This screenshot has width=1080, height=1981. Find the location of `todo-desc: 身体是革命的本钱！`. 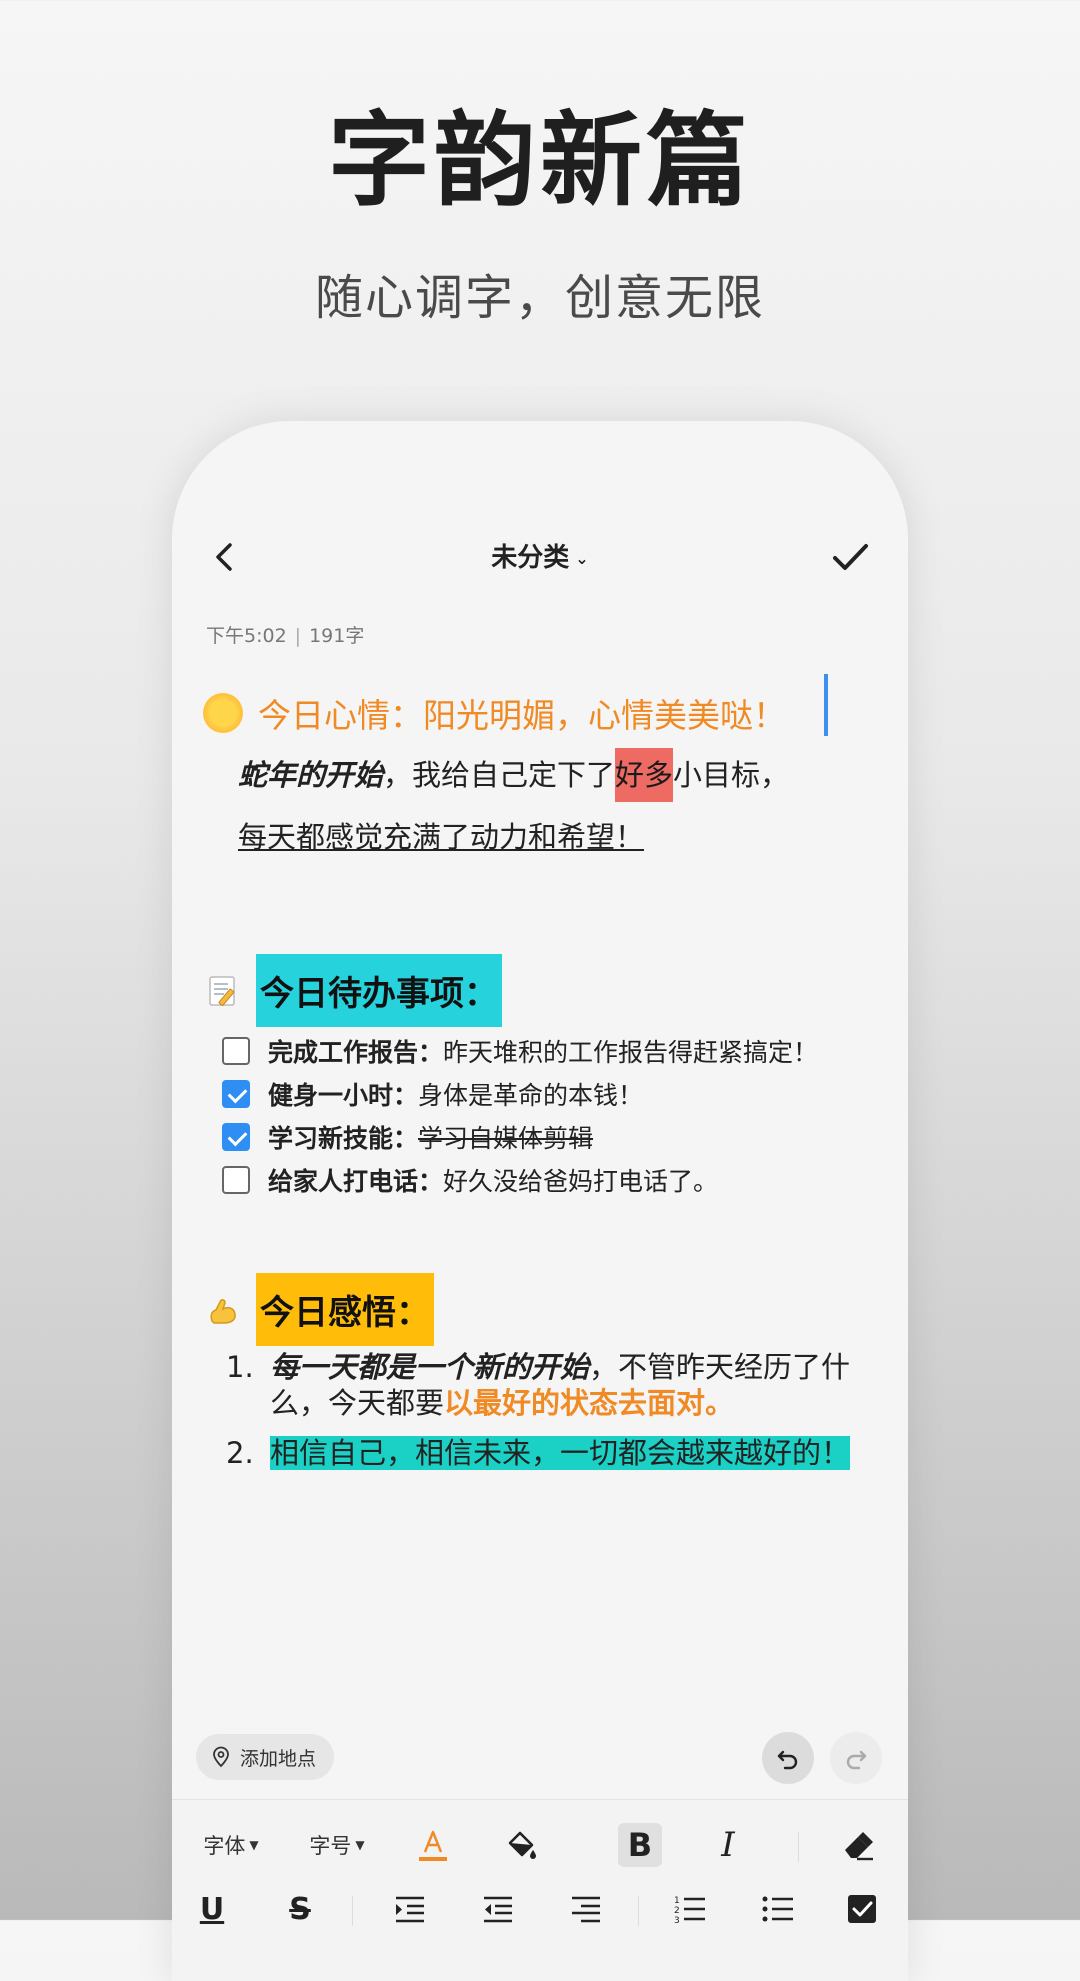

todo-desc: 身体是革命的本钱！ is located at coordinates (531, 1095).